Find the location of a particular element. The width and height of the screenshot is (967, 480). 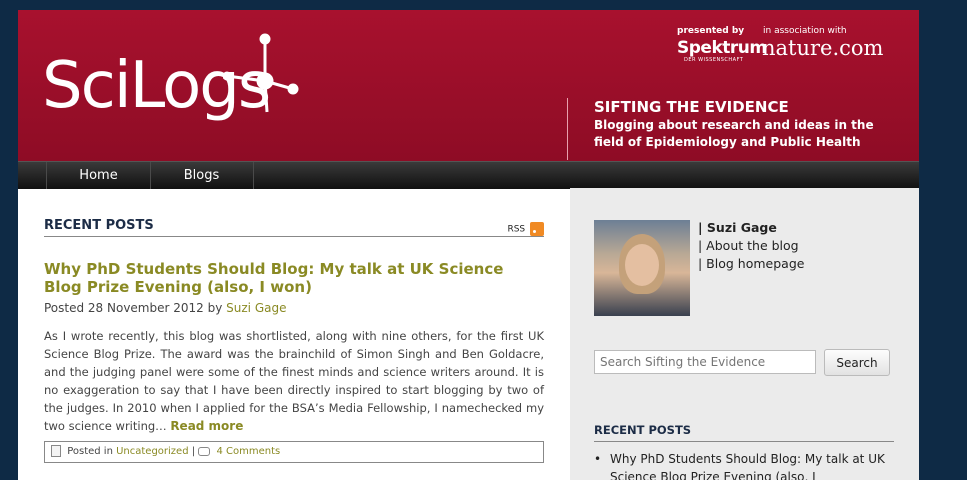

comment-icon is located at coordinates (204, 451).